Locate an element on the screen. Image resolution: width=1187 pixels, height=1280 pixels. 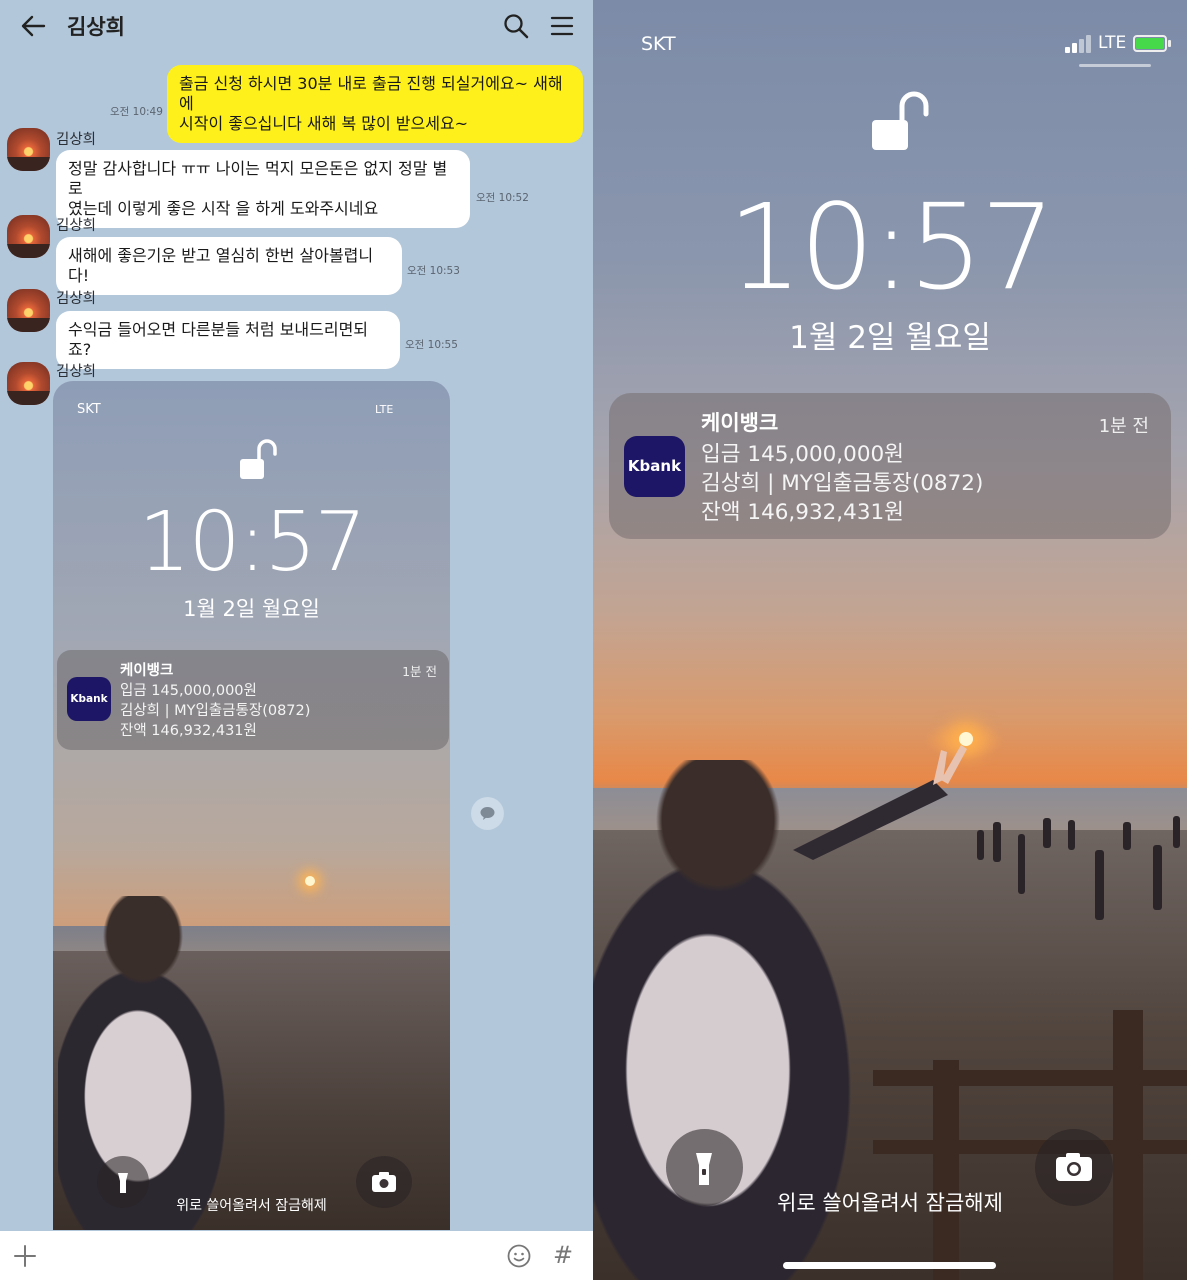
control-center-hint is located at coordinates (1115, 65).